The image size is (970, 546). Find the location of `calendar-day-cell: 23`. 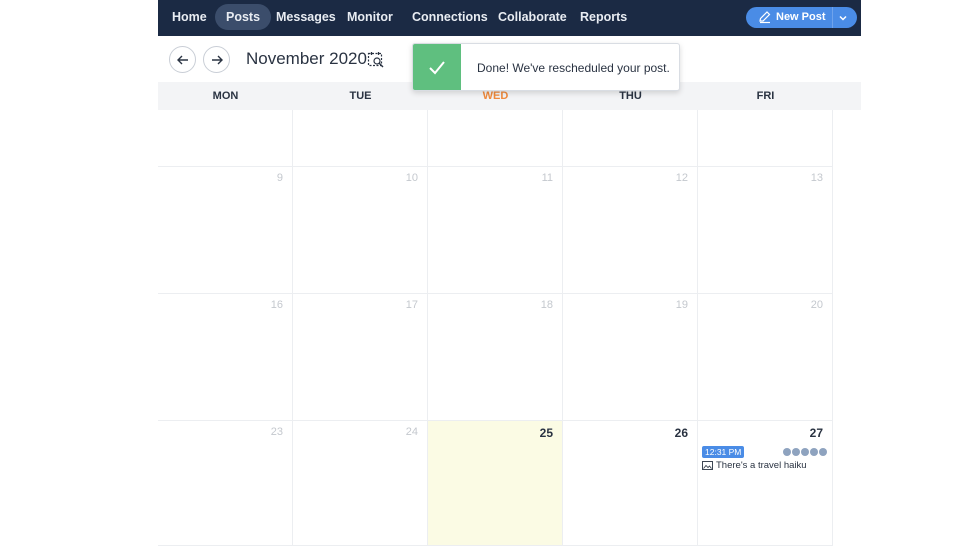

calendar-day-cell: 23 is located at coordinates (225, 483).